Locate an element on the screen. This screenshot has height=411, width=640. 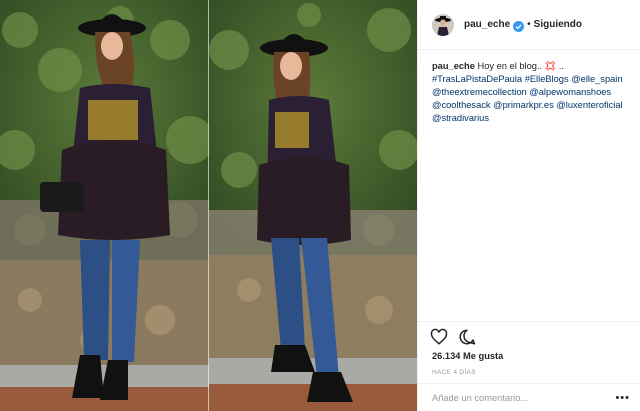
caption-tag-link: @elle_spain is located at coordinates (596, 79).